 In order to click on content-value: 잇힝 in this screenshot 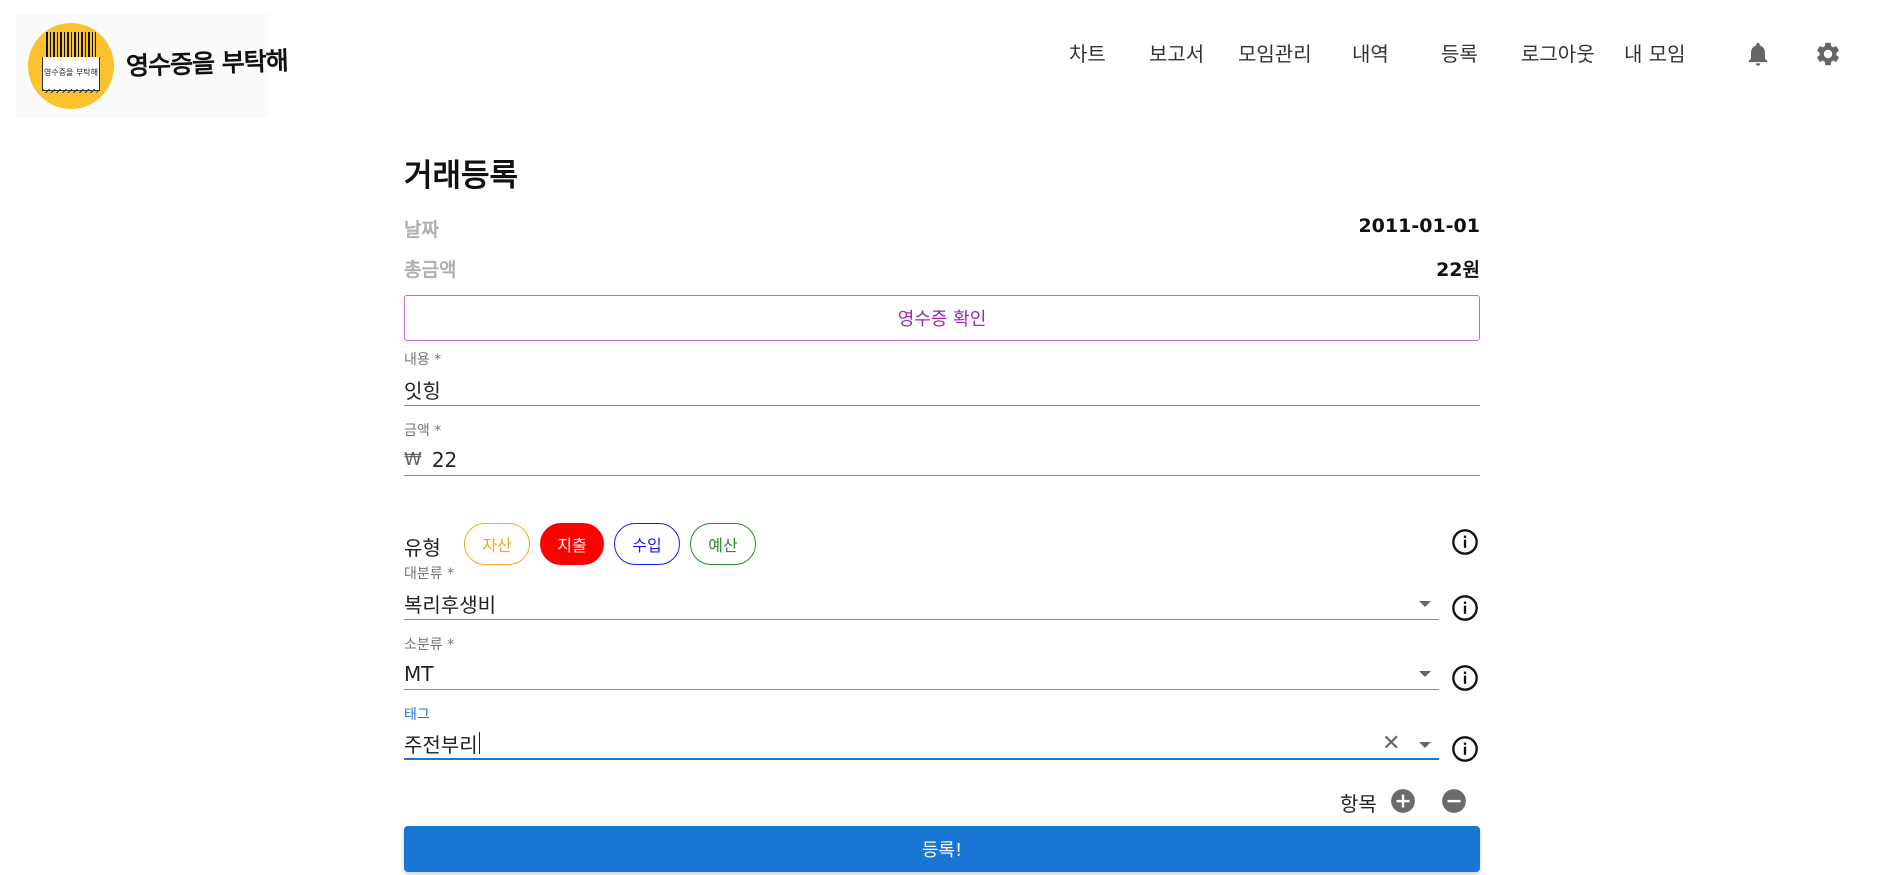, I will do `click(422, 391)`.